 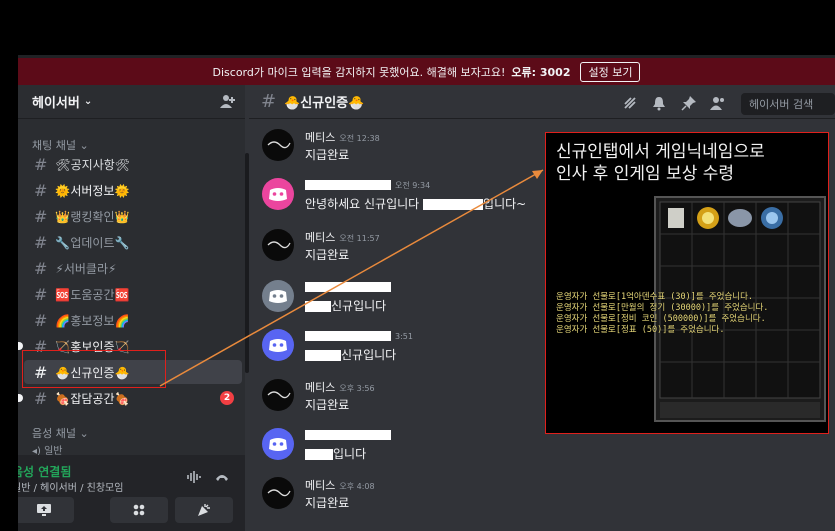 What do you see at coordinates (133, 268) in the screenshot?
I see `channel-item: # ⚡서버클라⚡` at bounding box center [133, 268].